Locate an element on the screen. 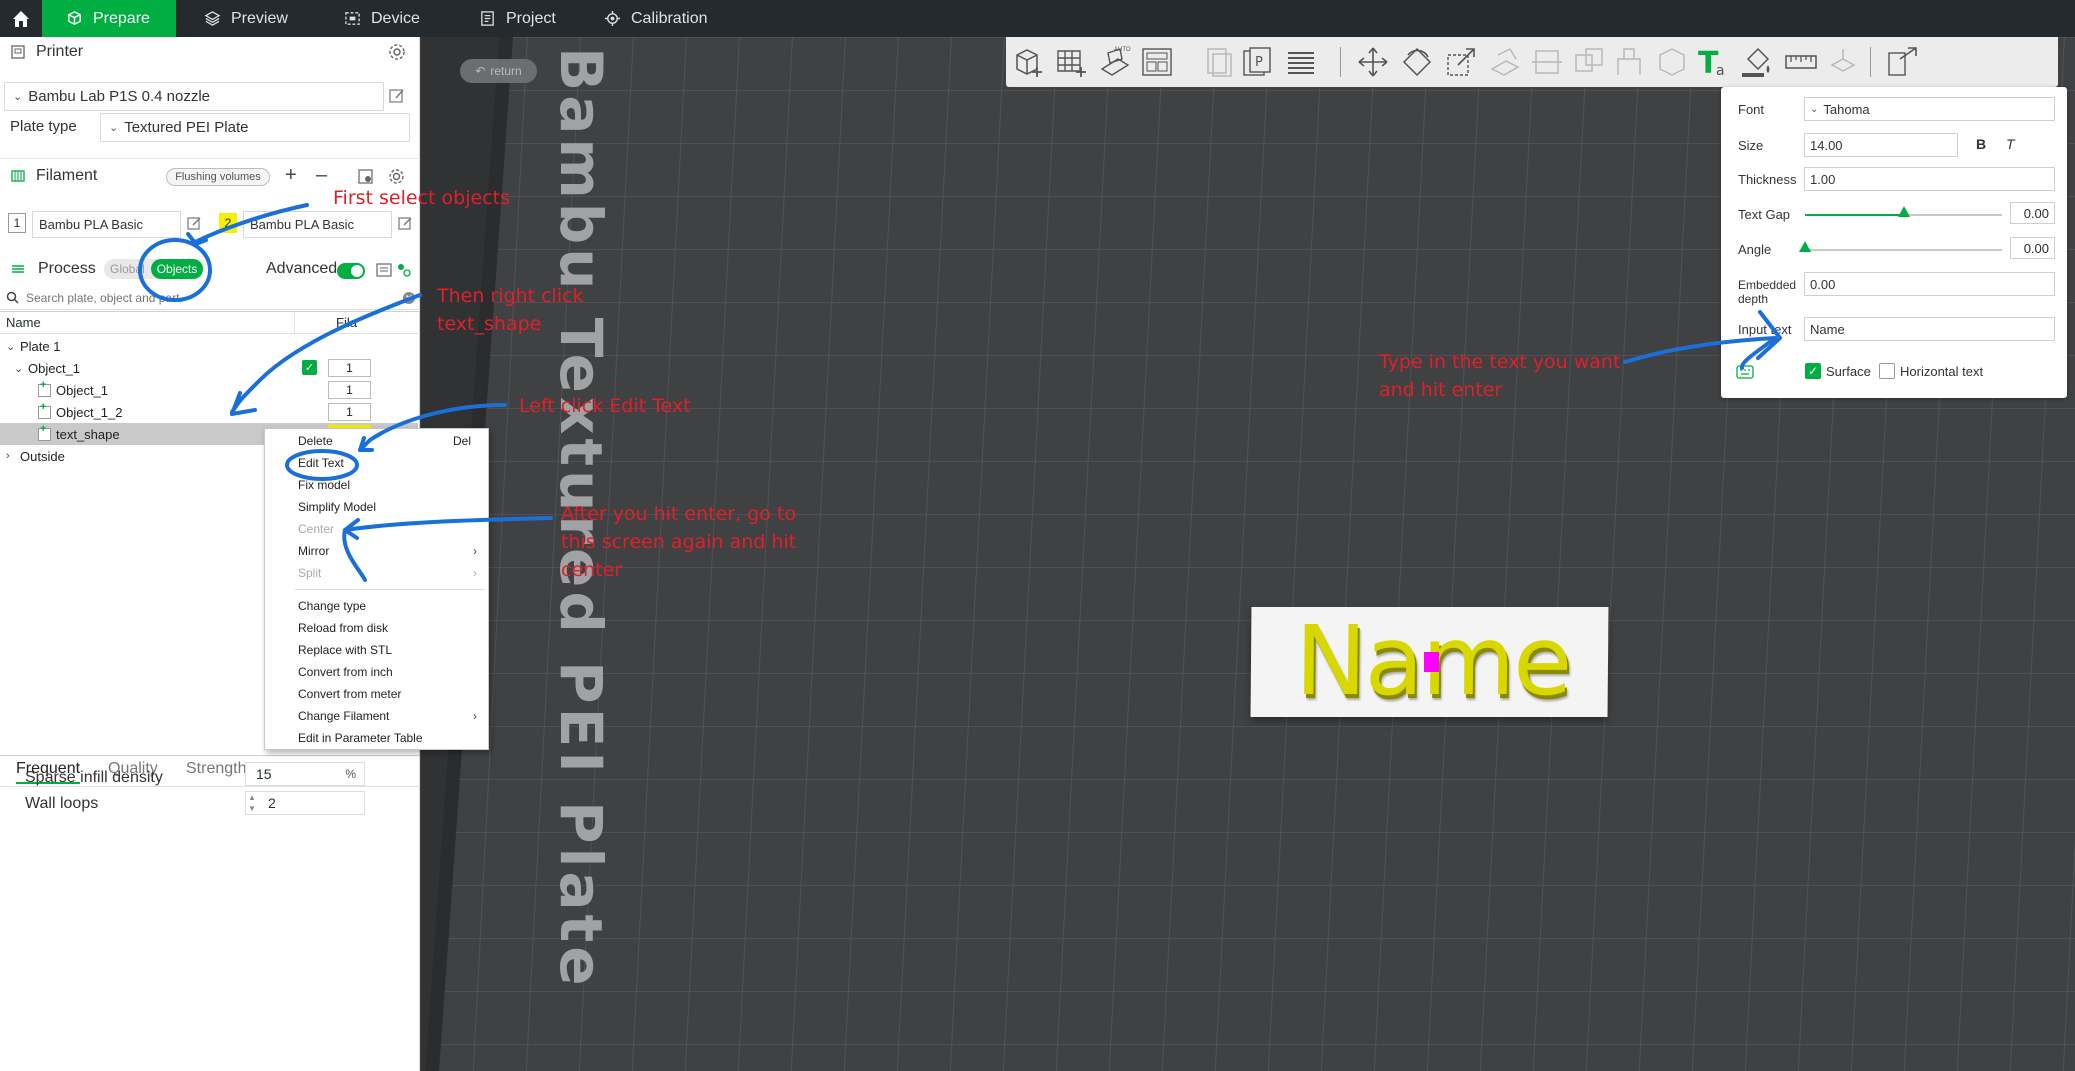  plate-settings-icon: P is located at coordinates (1257, 62).